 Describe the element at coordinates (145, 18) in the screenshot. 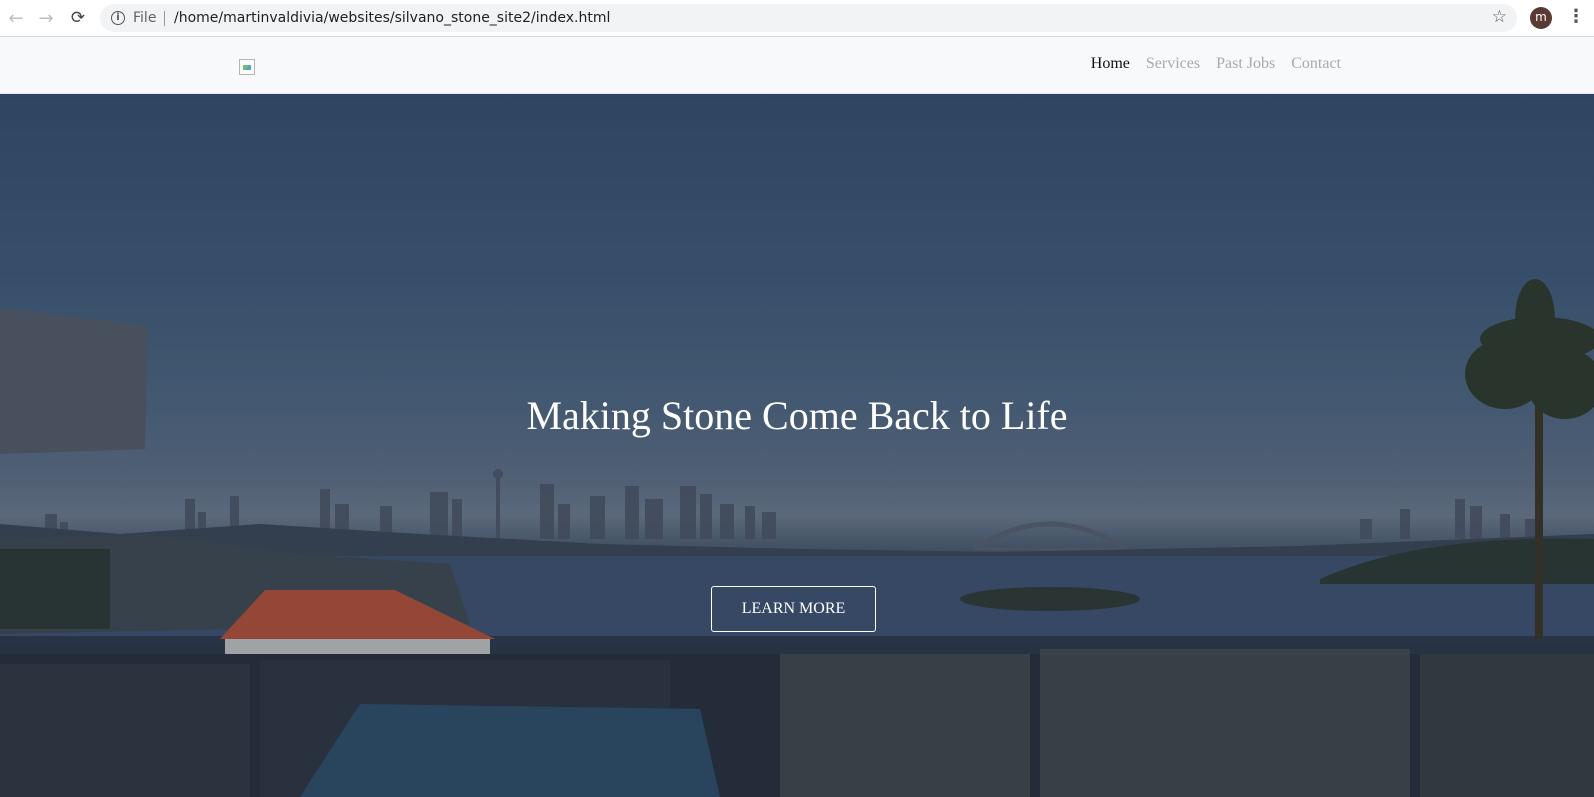

I see `url-scheme-label: File` at that location.